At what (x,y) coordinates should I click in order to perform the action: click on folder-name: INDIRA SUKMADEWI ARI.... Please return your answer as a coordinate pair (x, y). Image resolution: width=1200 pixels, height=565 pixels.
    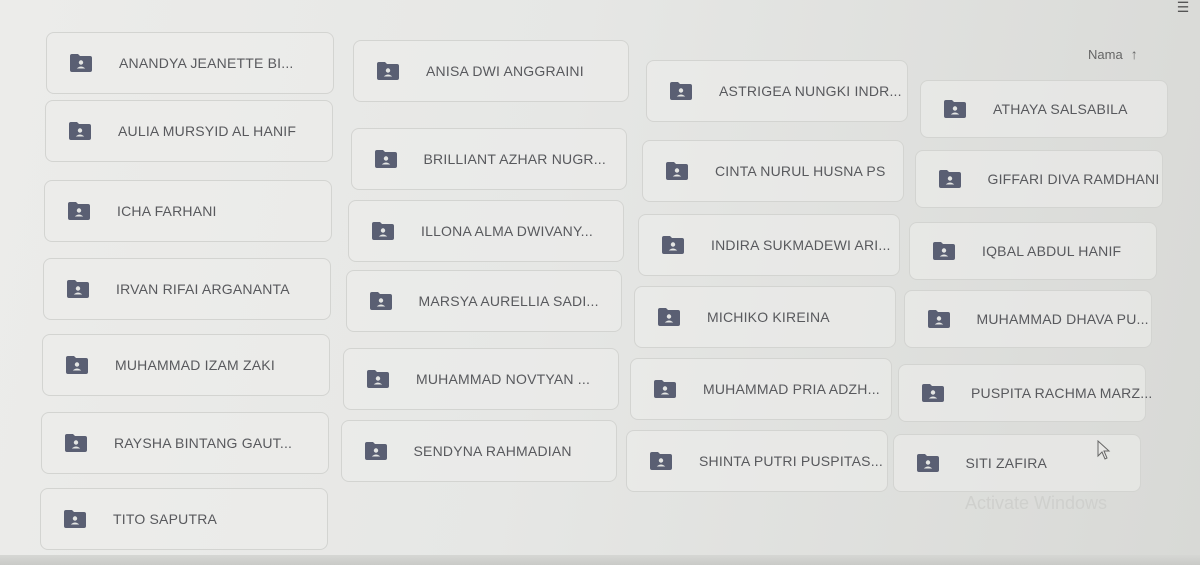
    Looking at the image, I should click on (801, 245).